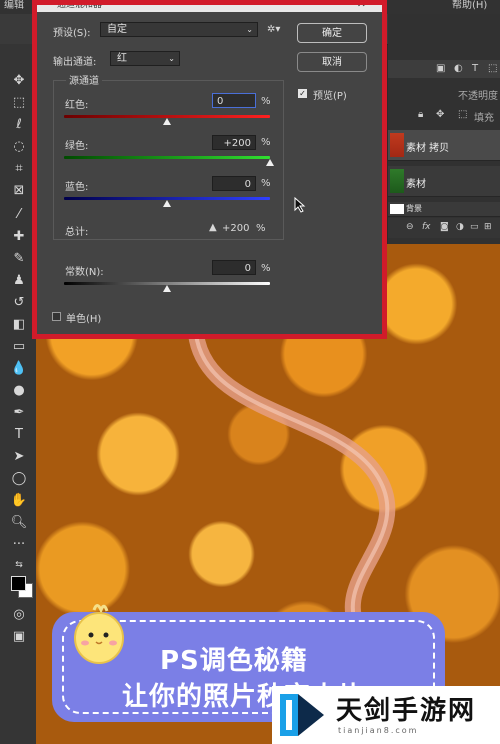  Describe the element at coordinates (410, 227) in the screenshot. I see `link-icon: ⊖` at that location.